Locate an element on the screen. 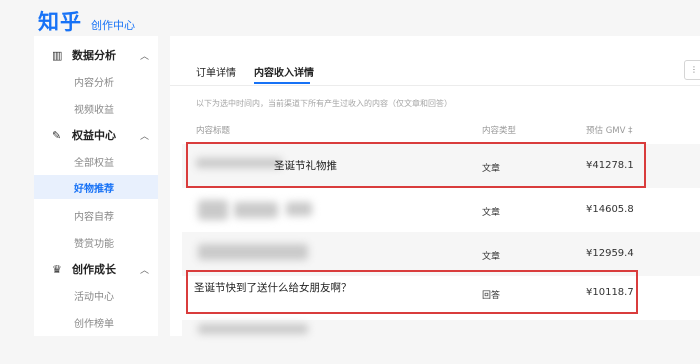 The width and height of the screenshot is (700, 364). sidebar-item-label: 内容分析 is located at coordinates (94, 83).